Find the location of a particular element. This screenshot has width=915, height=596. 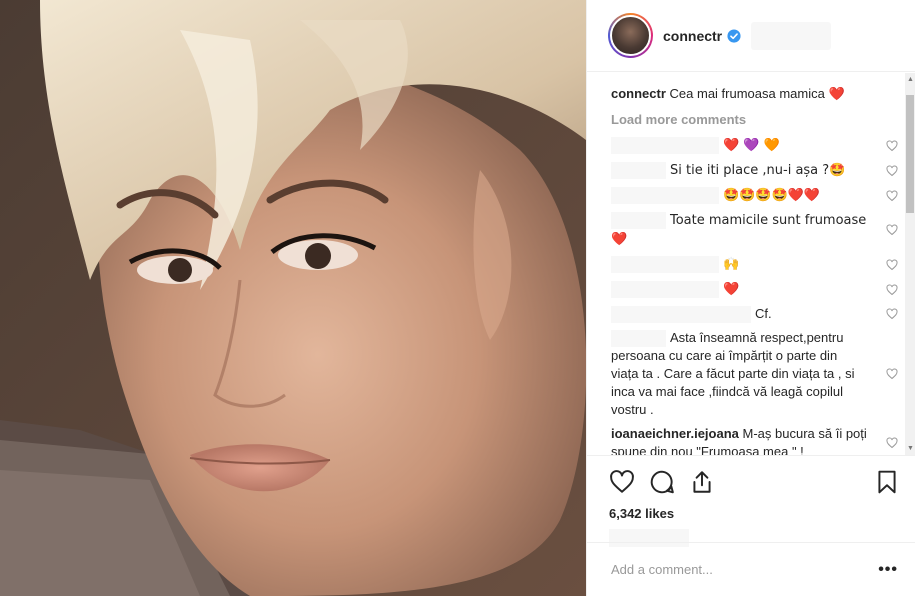

avatar-image is located at coordinates (630, 35).